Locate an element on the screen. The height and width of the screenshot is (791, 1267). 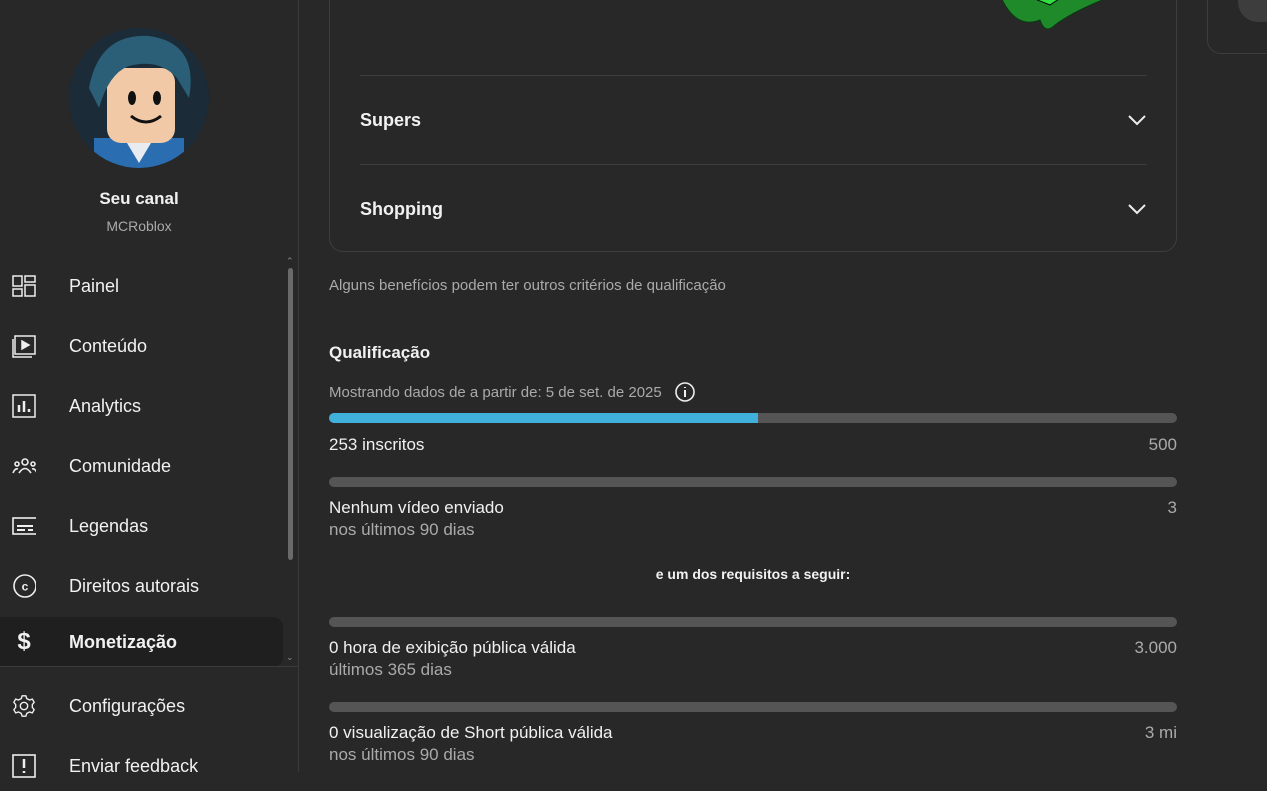
sidebar-item-conteudo: Conteúdo is located at coordinates (141, 346).